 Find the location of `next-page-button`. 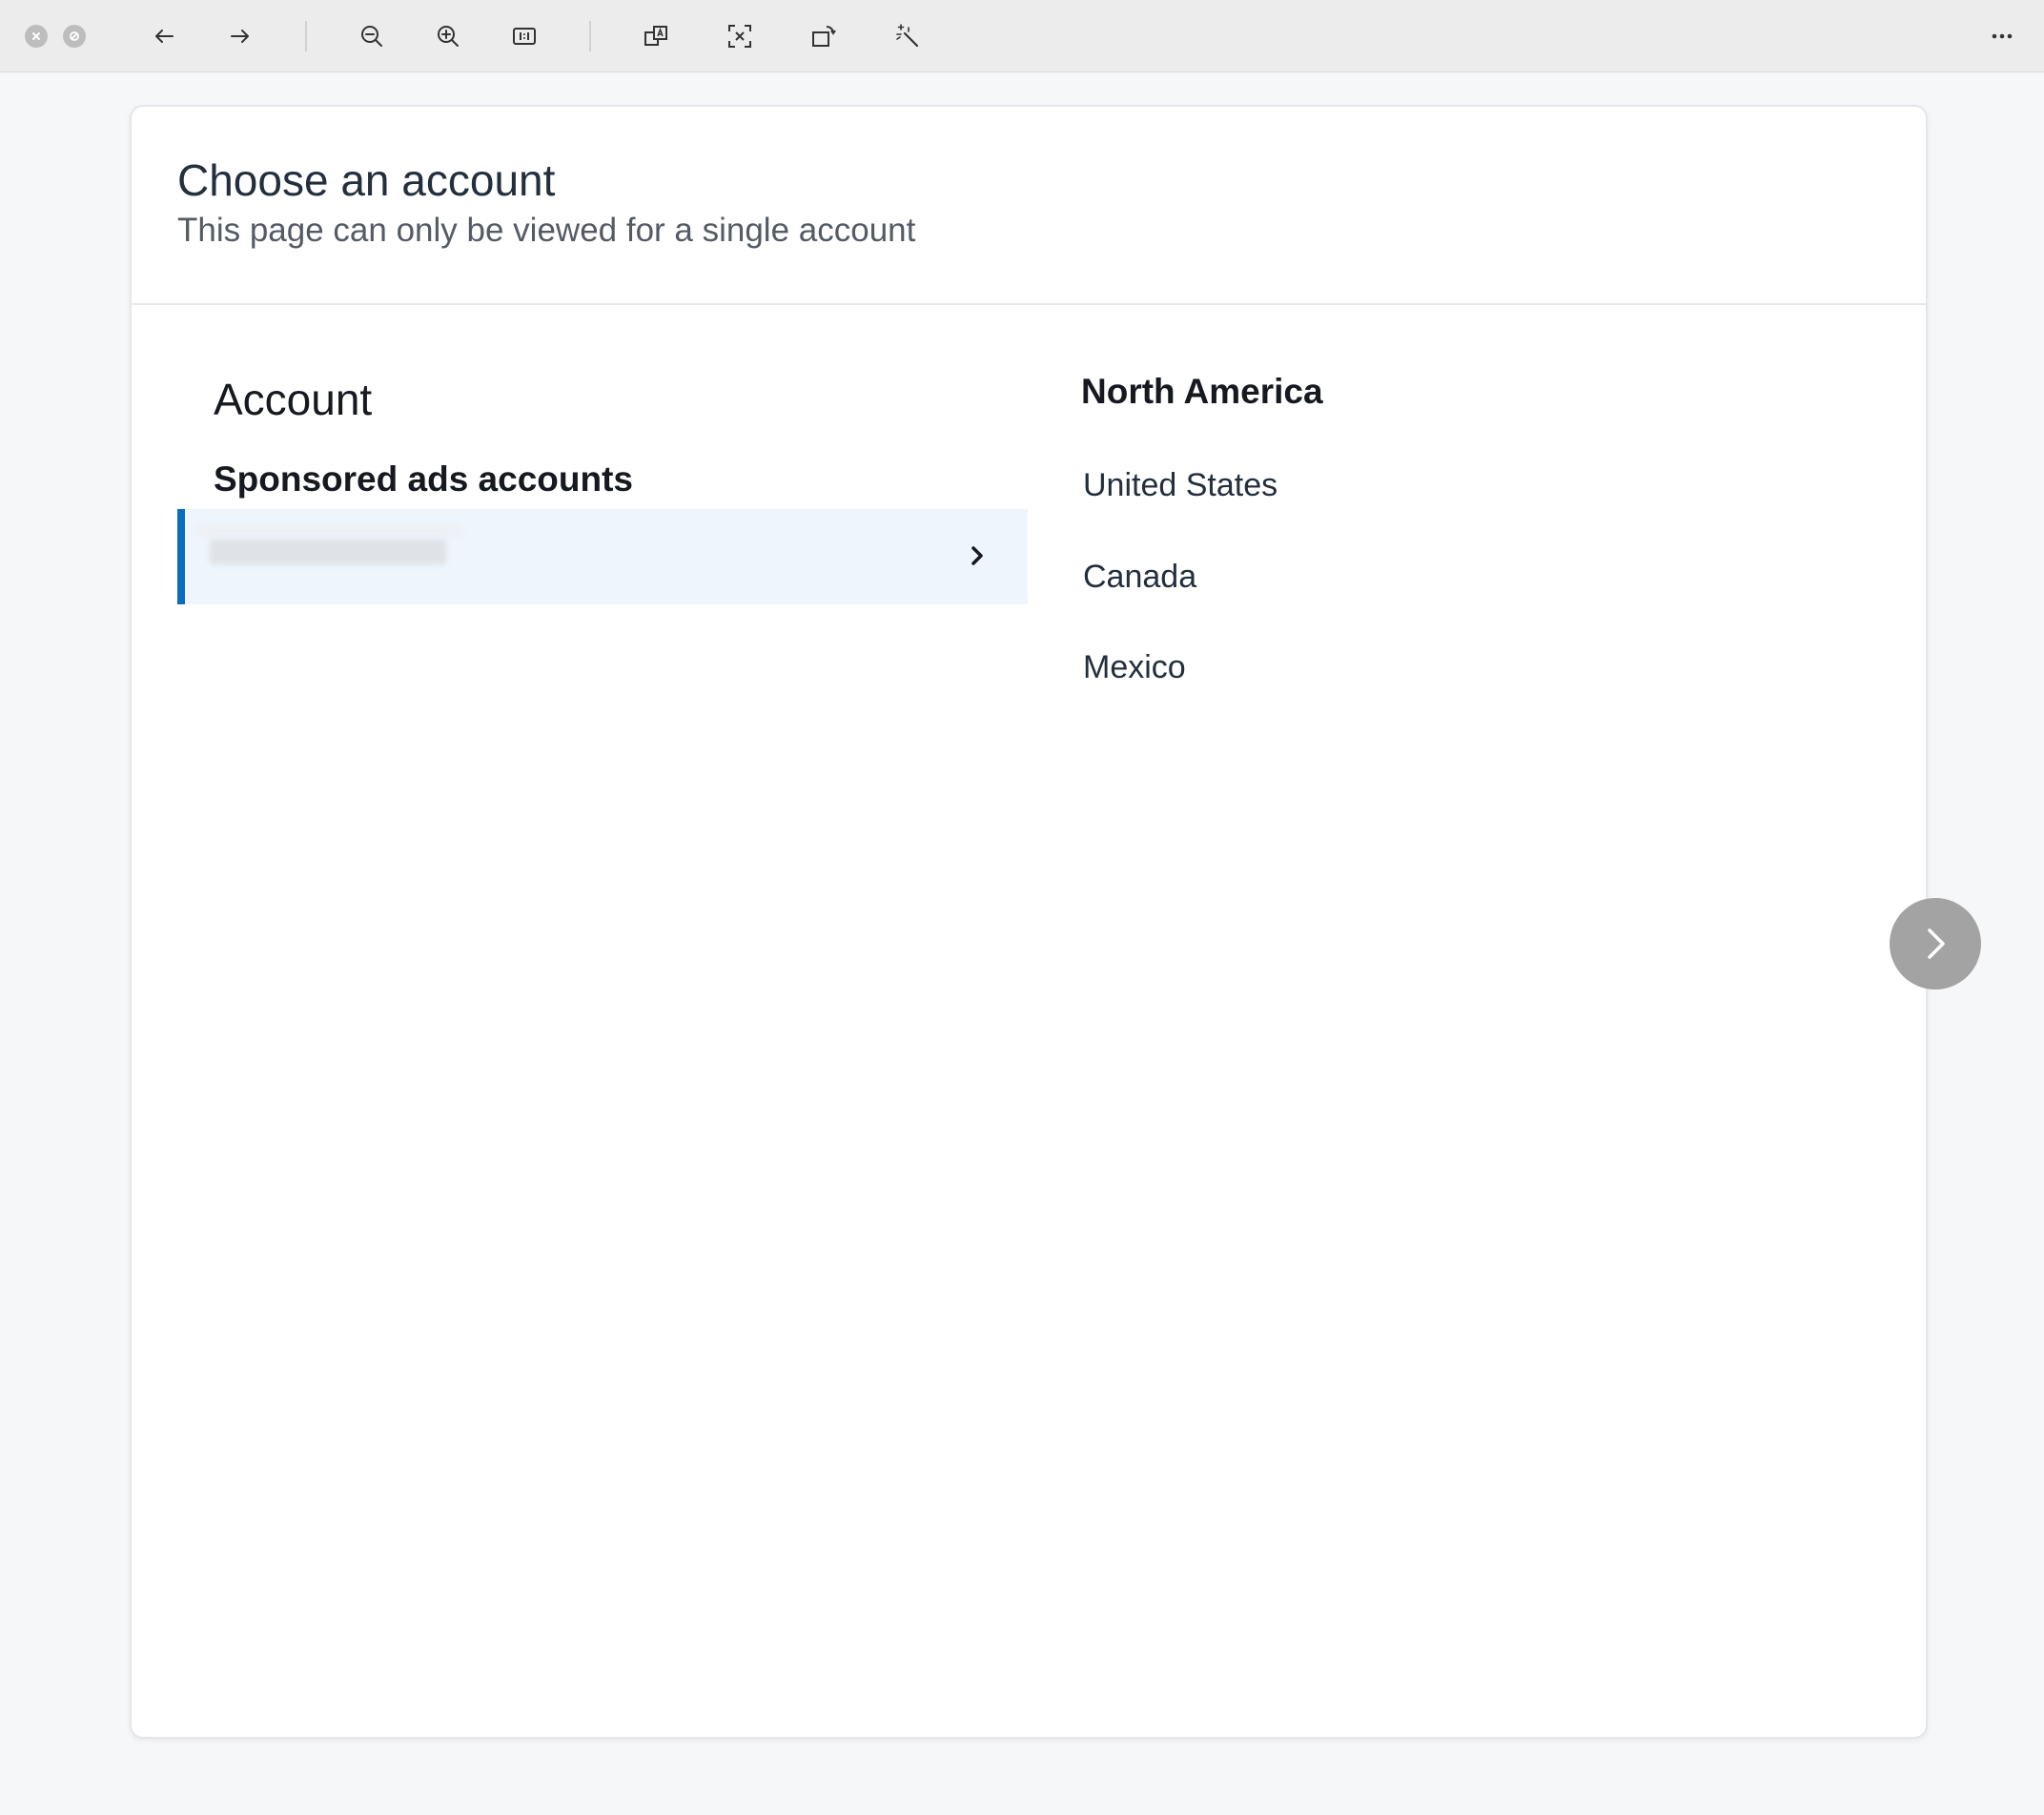

next-page-button is located at coordinates (1935, 944).